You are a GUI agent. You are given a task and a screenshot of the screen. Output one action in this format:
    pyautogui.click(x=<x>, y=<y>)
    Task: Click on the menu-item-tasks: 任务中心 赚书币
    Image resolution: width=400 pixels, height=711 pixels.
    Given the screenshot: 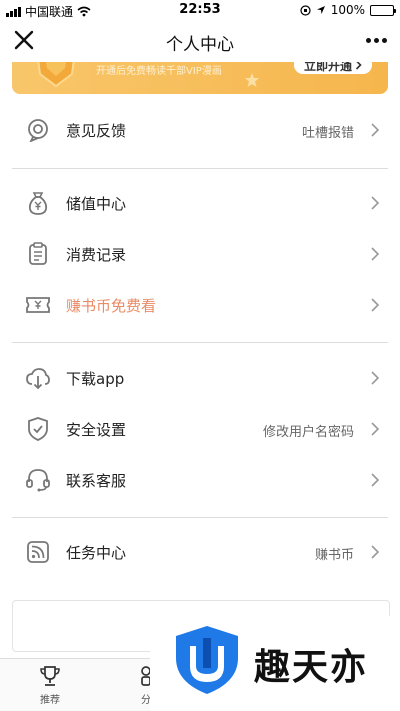 What is the action you would take?
    pyautogui.click(x=200, y=552)
    